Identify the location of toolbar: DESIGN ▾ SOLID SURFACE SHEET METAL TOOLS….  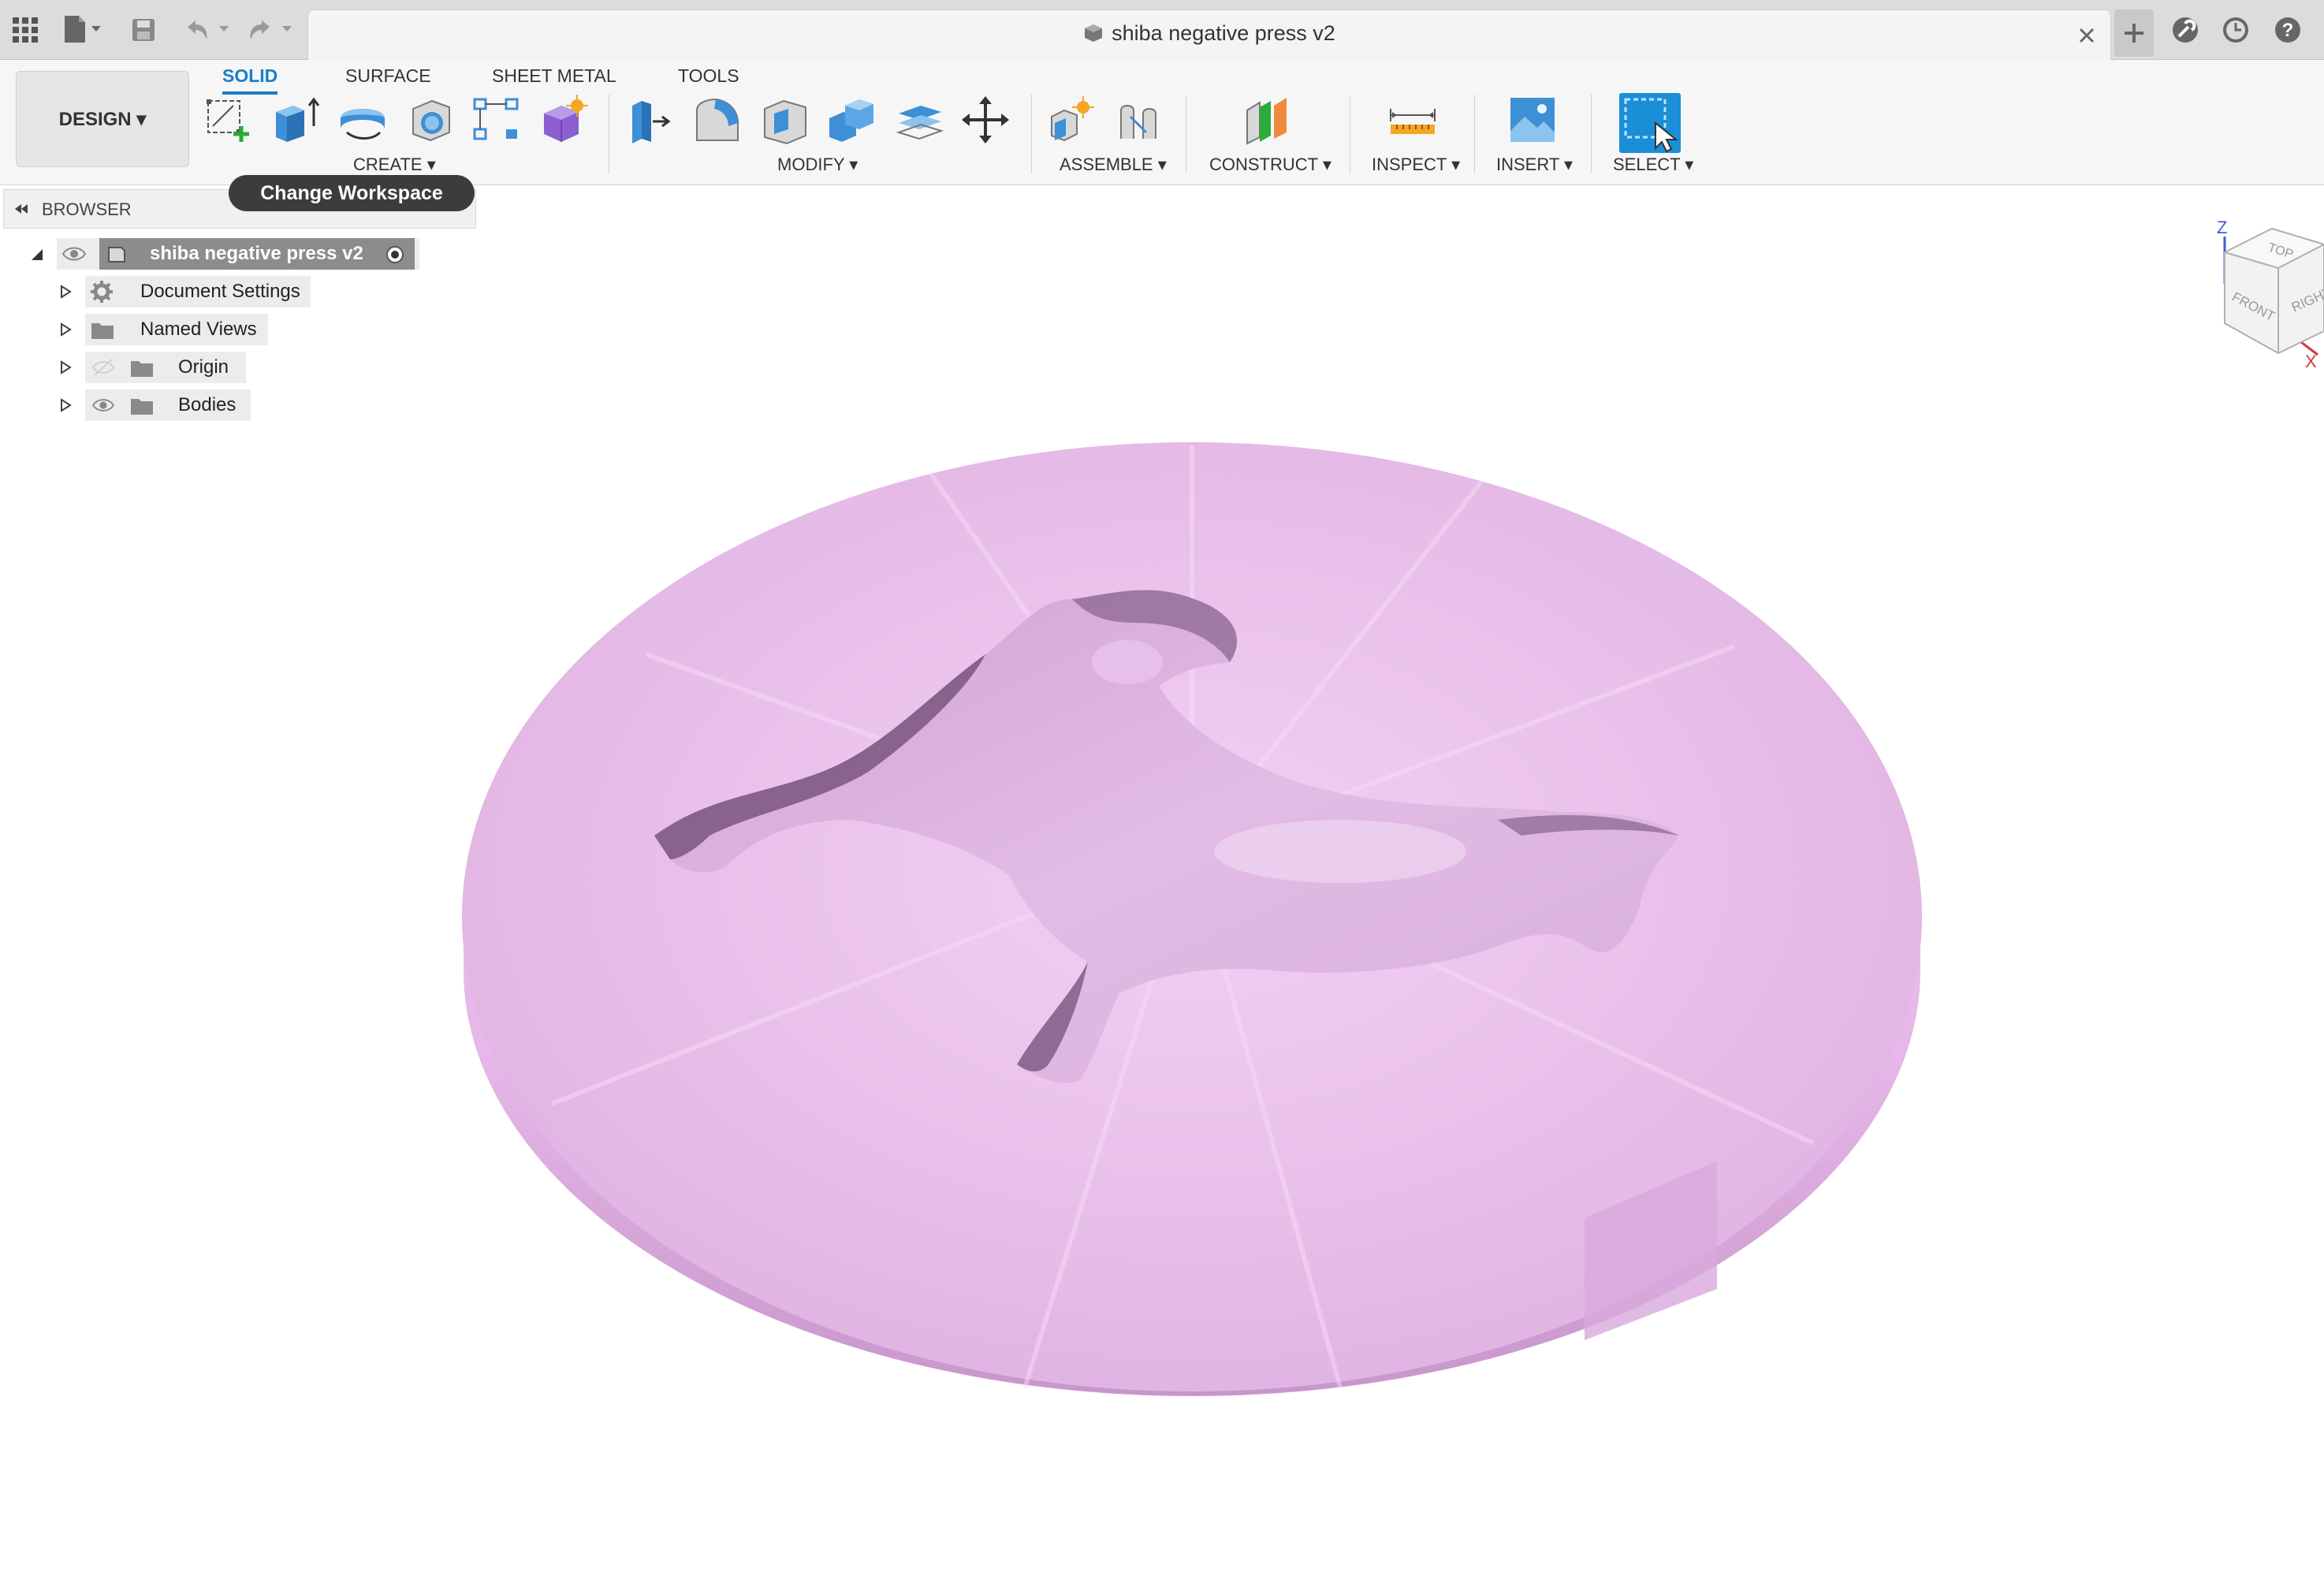
(1162, 122).